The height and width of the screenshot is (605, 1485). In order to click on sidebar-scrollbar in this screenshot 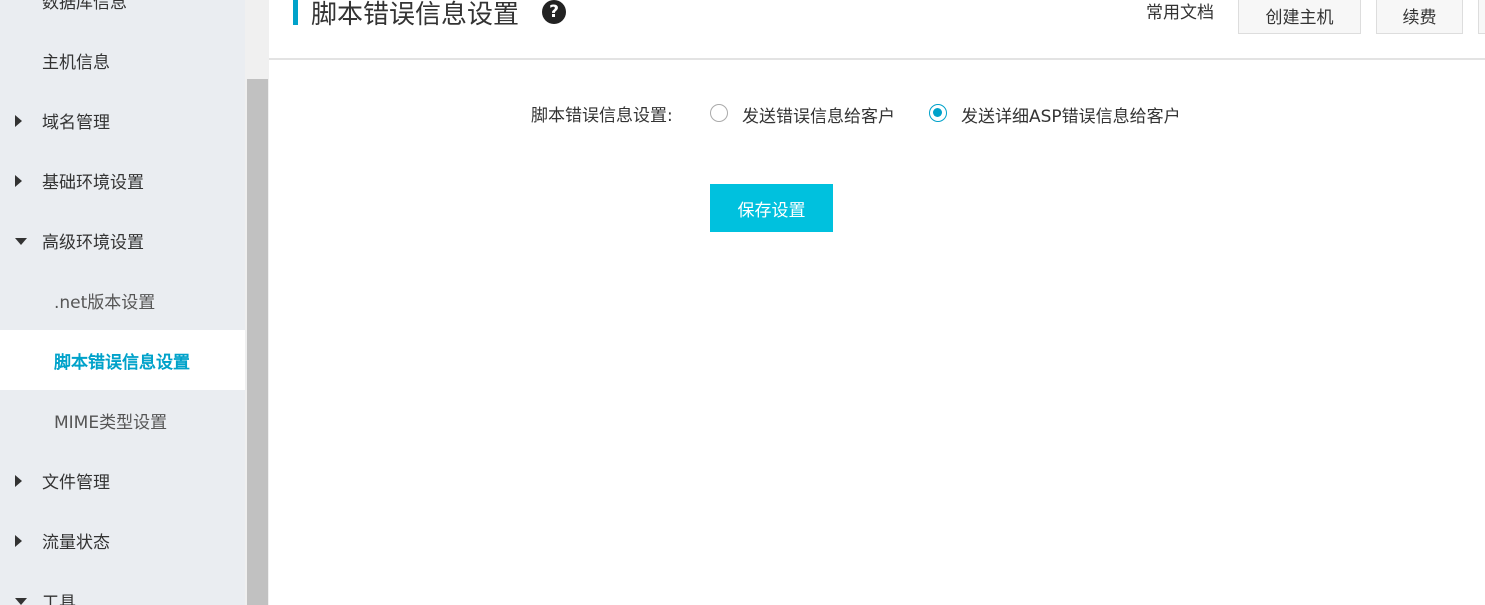, I will do `click(257, 302)`.